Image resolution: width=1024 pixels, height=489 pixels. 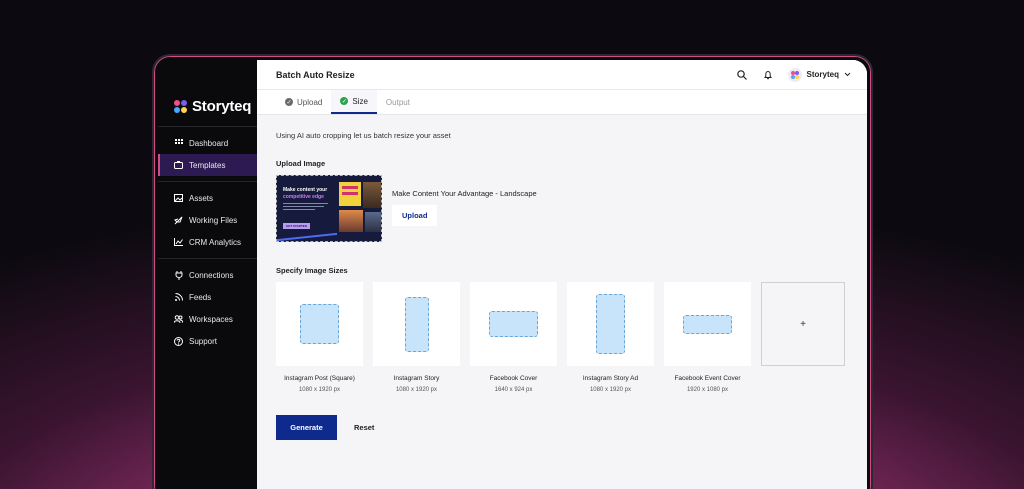 What do you see at coordinates (215, 242) in the screenshot?
I see `sidebar-item-label: CRM Analytics` at bounding box center [215, 242].